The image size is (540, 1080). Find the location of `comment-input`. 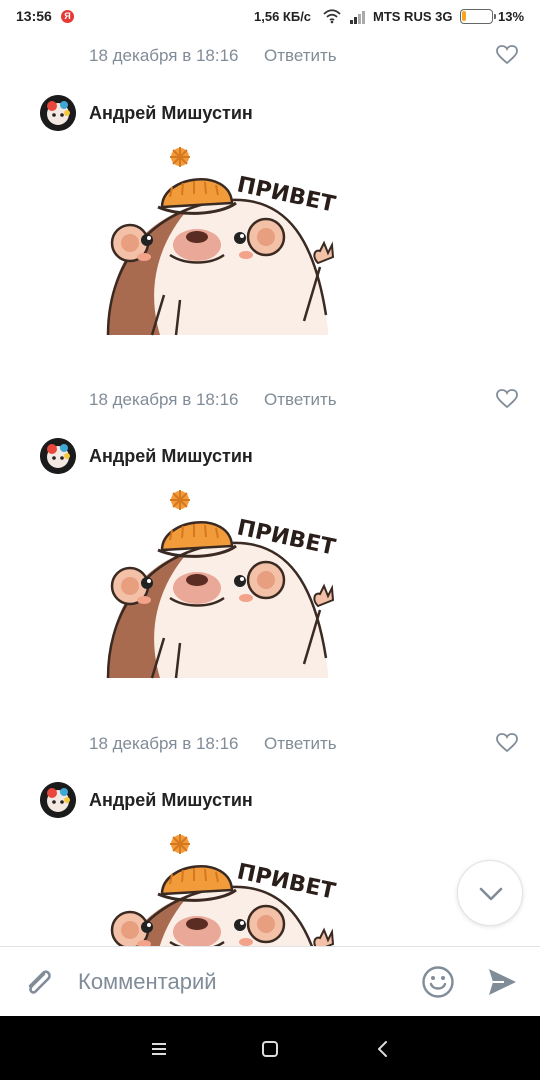

comment-input is located at coordinates (238, 982).